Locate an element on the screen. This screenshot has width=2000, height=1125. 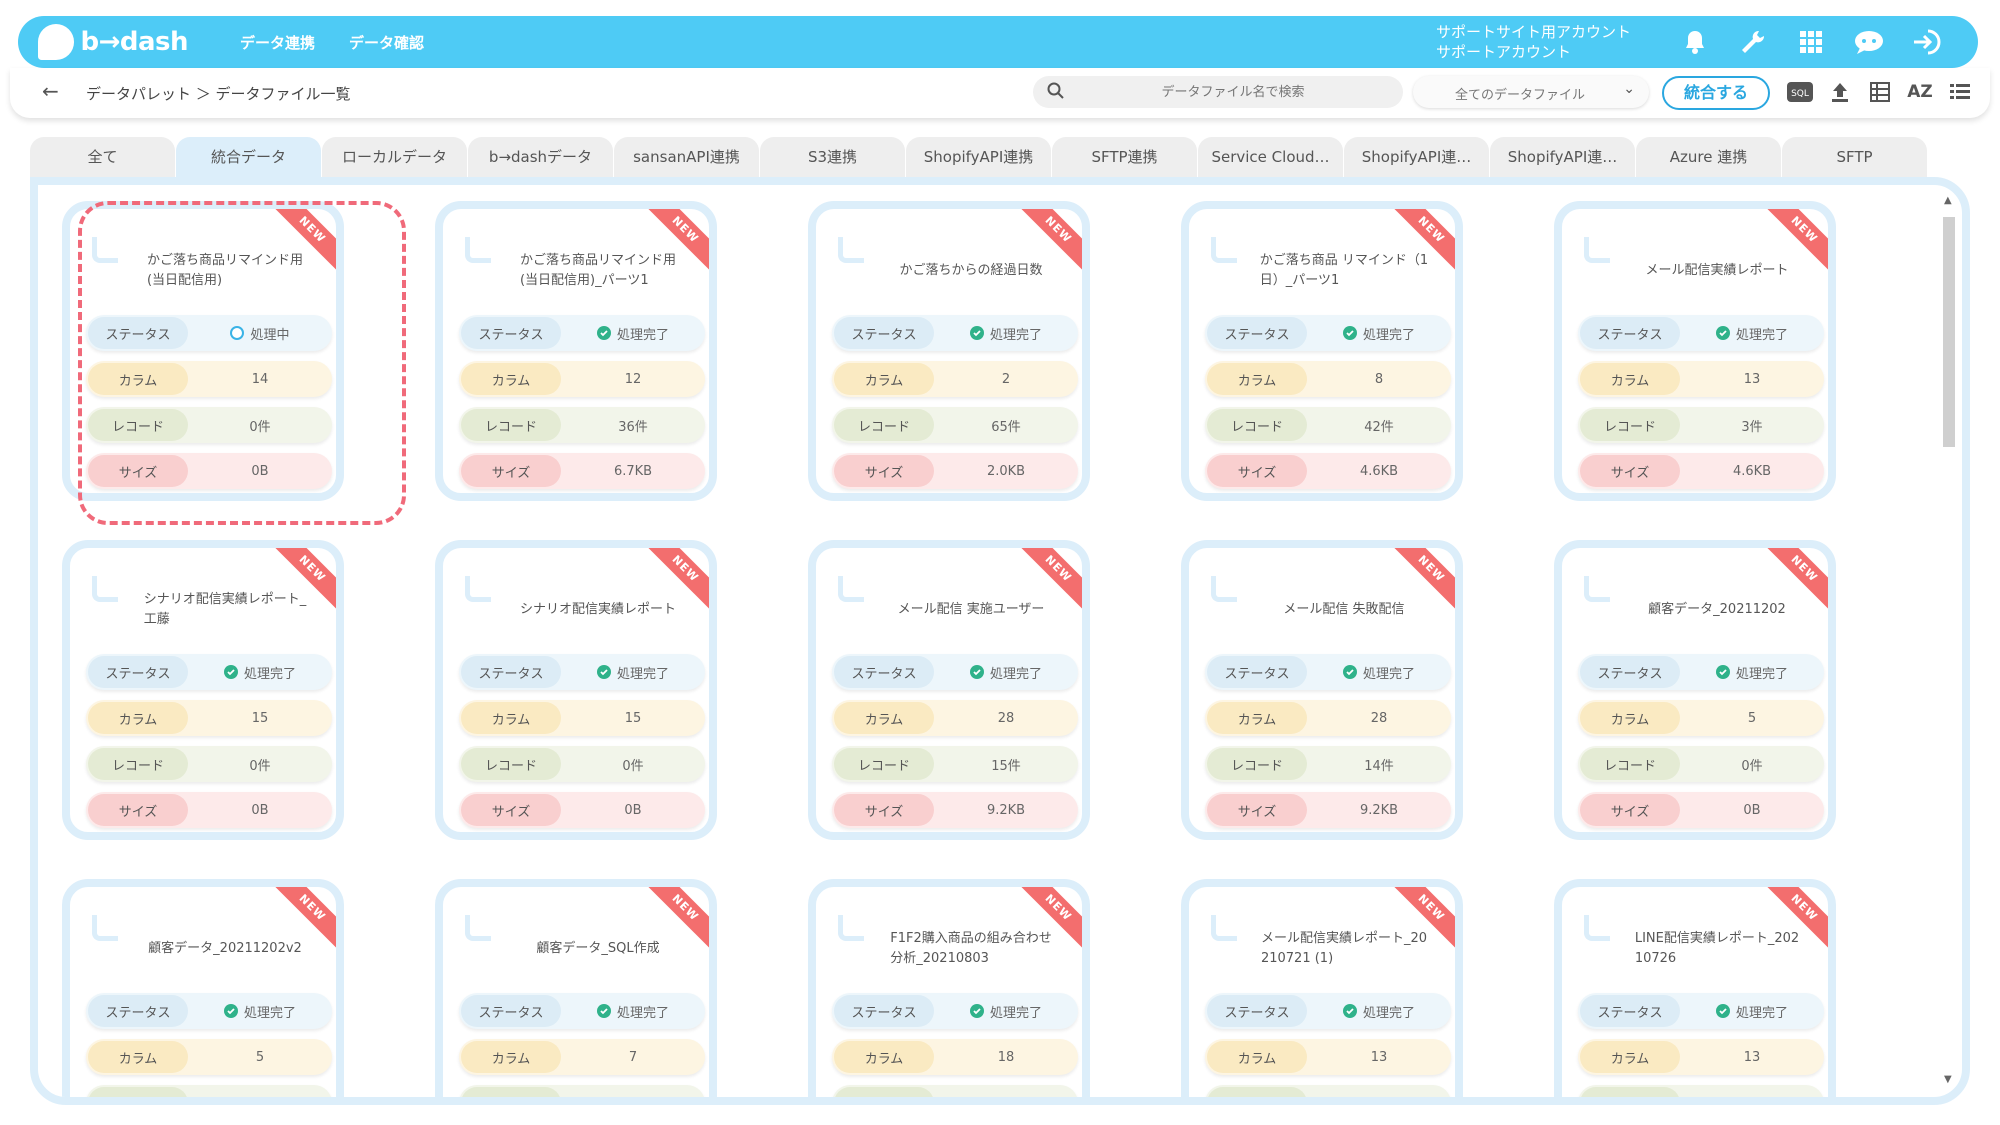
tab-2: ローカルデータ is located at coordinates (394, 157).